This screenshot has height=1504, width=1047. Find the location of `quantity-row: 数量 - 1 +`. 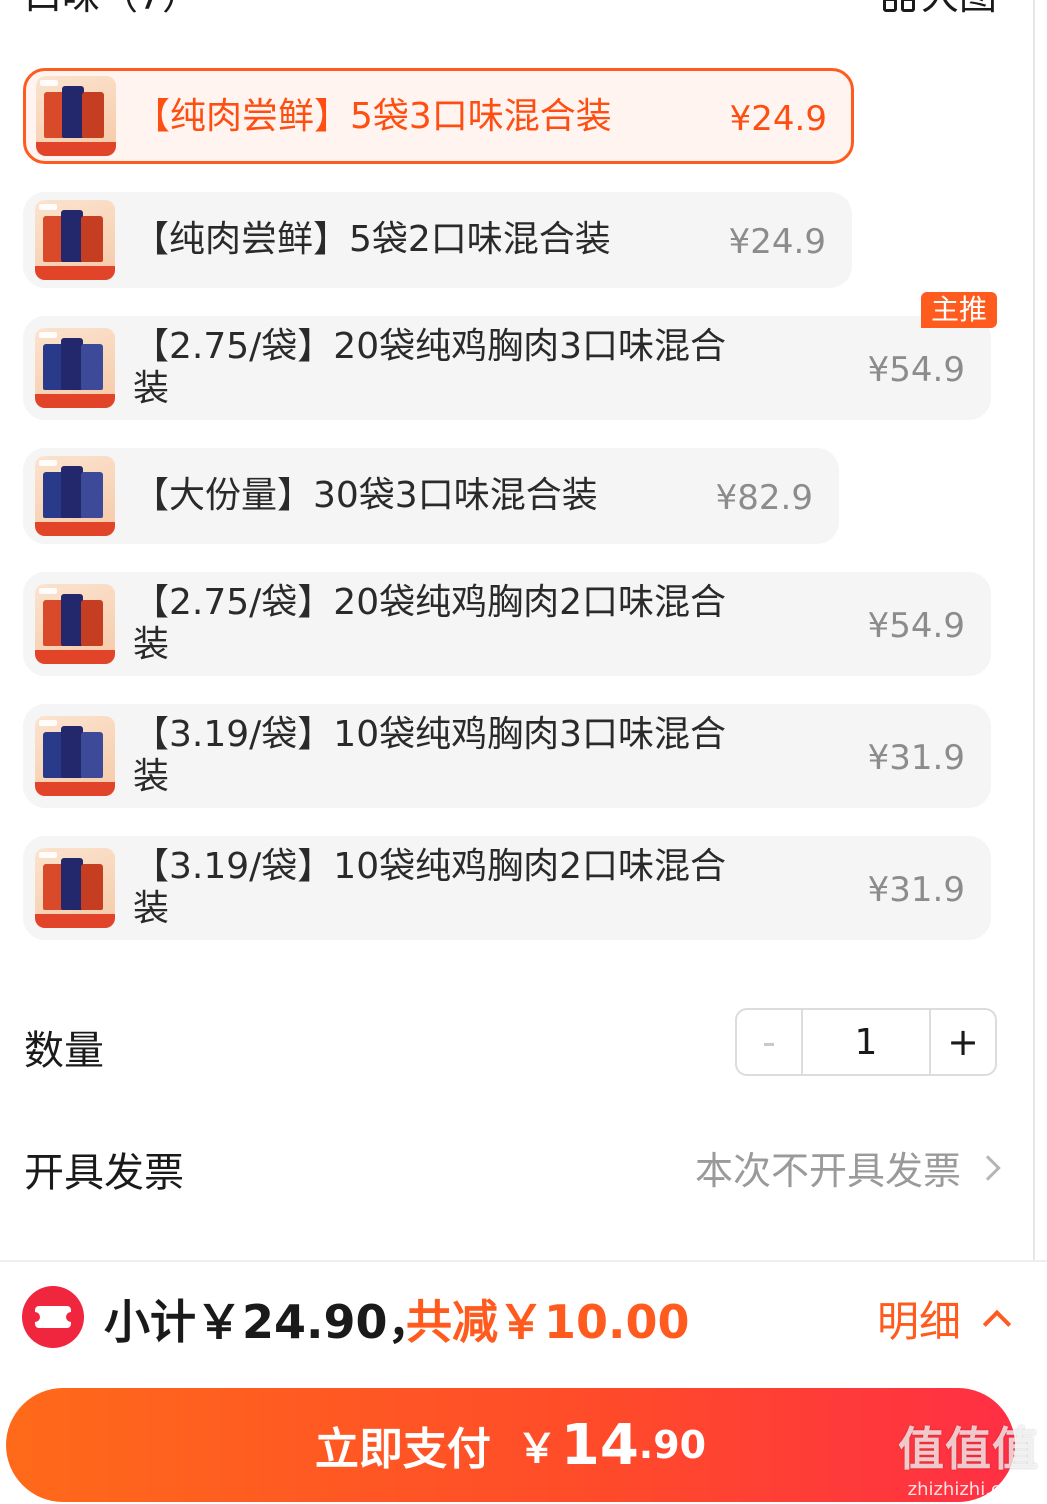

quantity-row: 数量 - 1 + is located at coordinates (510, 1042).